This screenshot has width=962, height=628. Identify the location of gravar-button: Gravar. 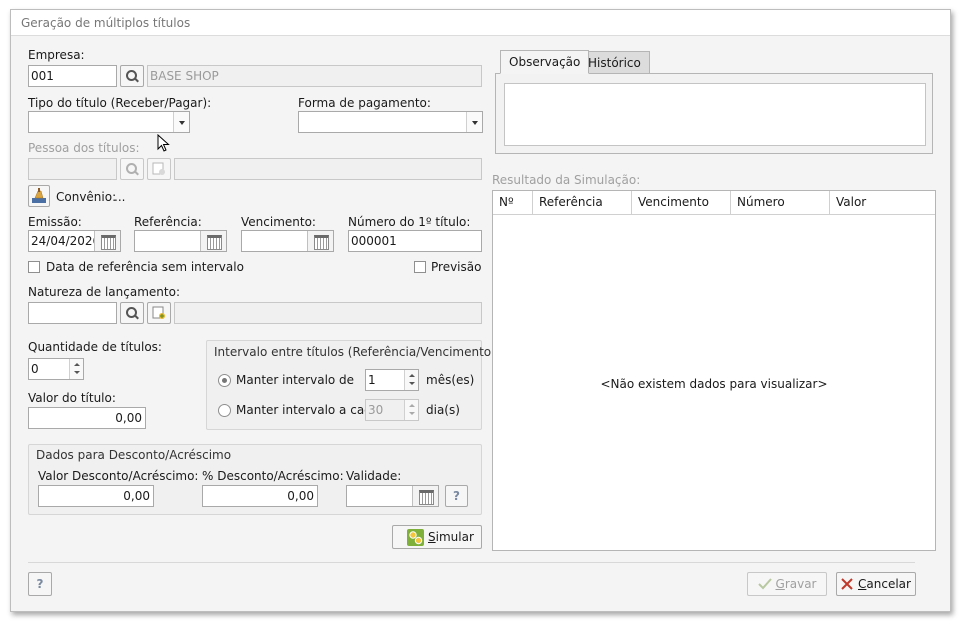
(787, 584).